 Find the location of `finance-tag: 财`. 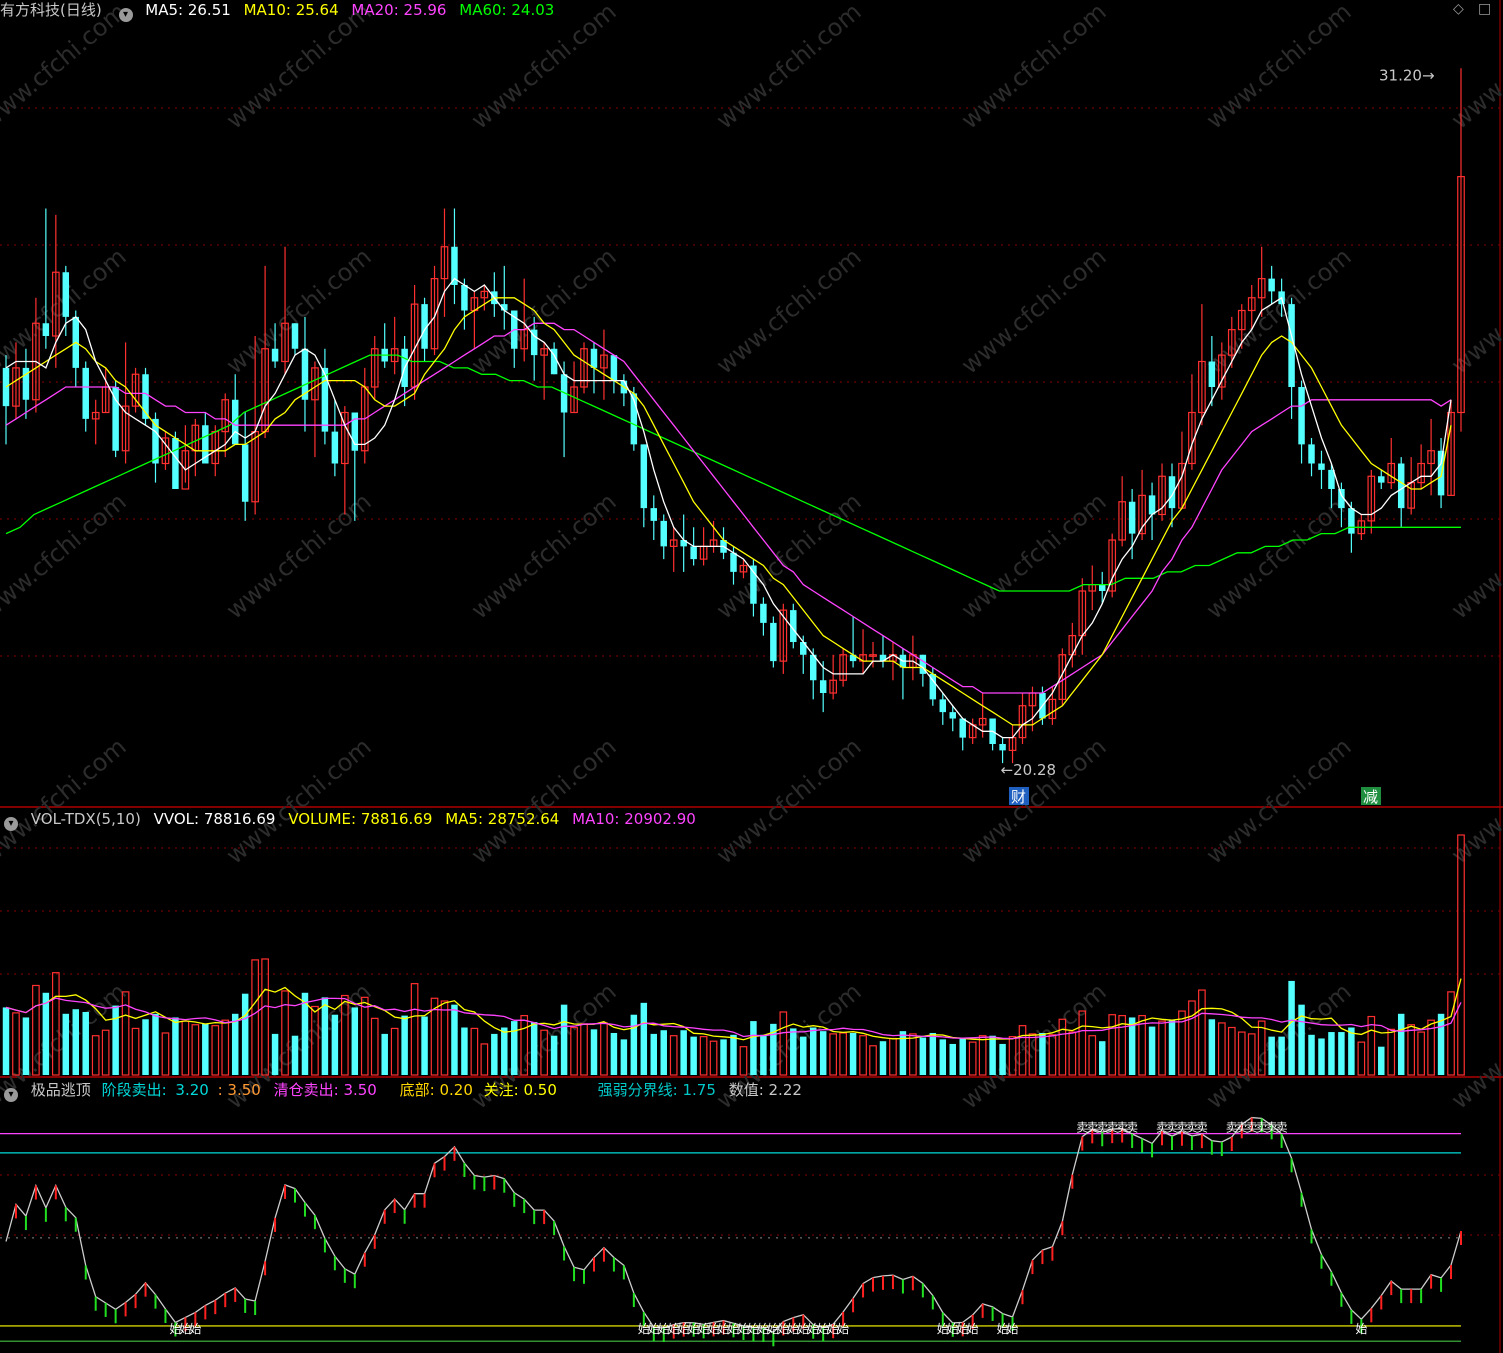

finance-tag: 财 is located at coordinates (1018, 797).